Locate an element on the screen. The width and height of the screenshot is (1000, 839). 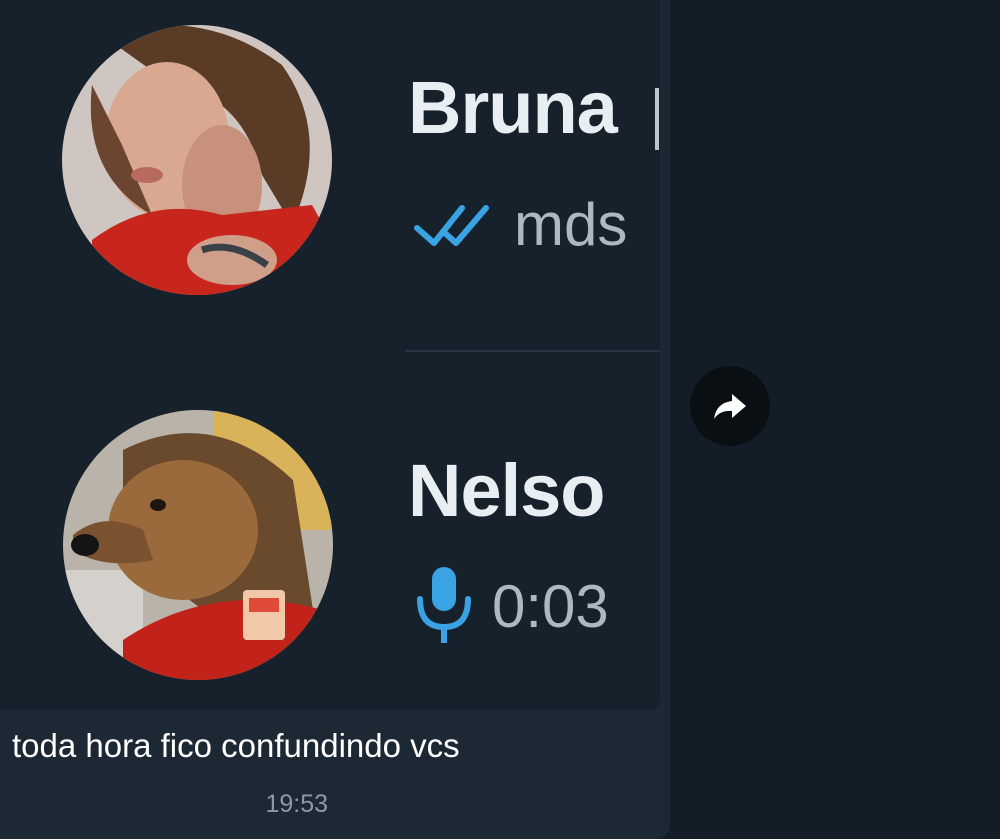
avatar-nelso is located at coordinates (198, 545).